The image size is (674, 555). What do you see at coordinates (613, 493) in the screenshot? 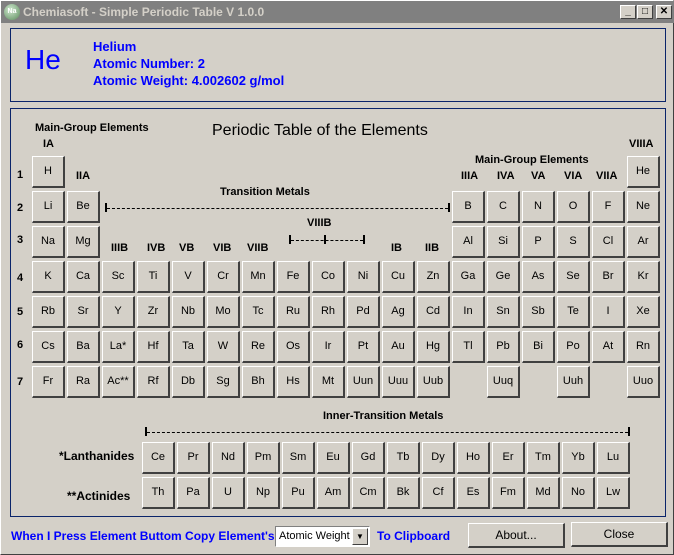
I see `element-button: Lw` at bounding box center [613, 493].